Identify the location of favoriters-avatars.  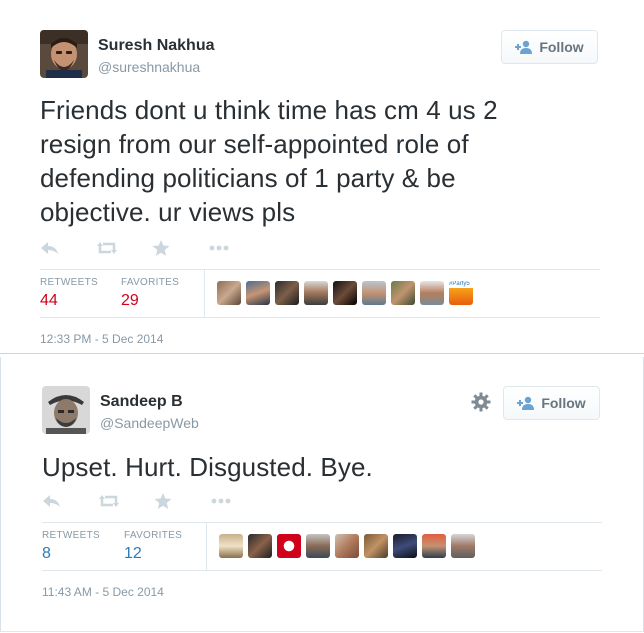
(349, 546).